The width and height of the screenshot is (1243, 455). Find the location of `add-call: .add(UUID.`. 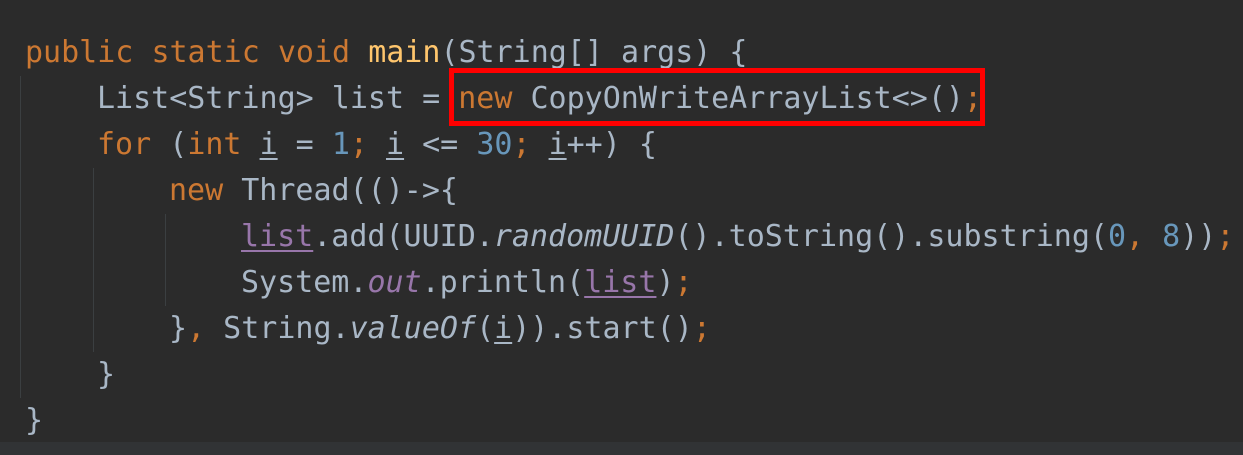

add-call: .add(UUID. is located at coordinates (403, 236).